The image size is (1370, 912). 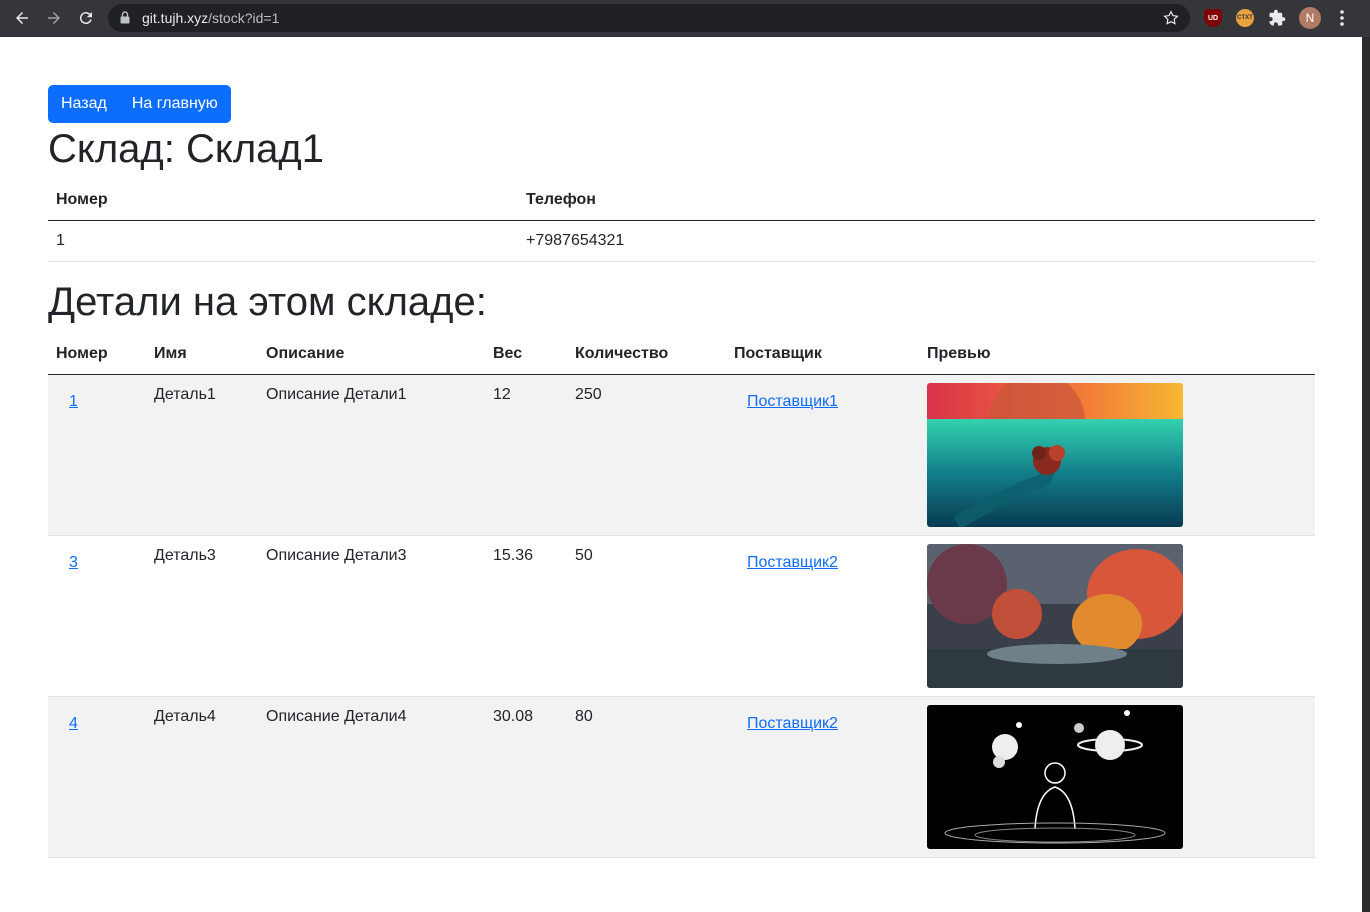 I want to click on ctxt-extension-icon: CTXT, so click(x=1245, y=18).